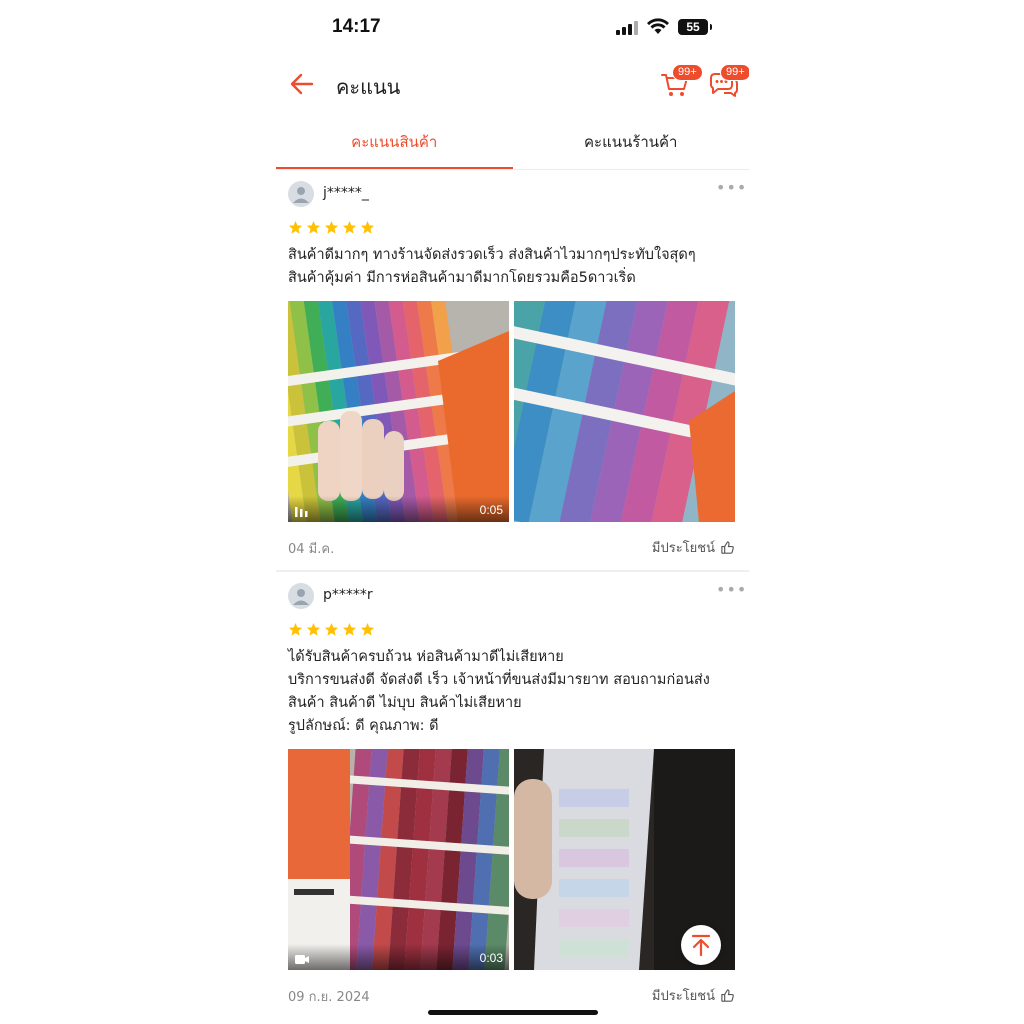 The width and height of the screenshot is (1024, 1024). What do you see at coordinates (695, 27) in the screenshot?
I see `battery-icon: 55` at bounding box center [695, 27].